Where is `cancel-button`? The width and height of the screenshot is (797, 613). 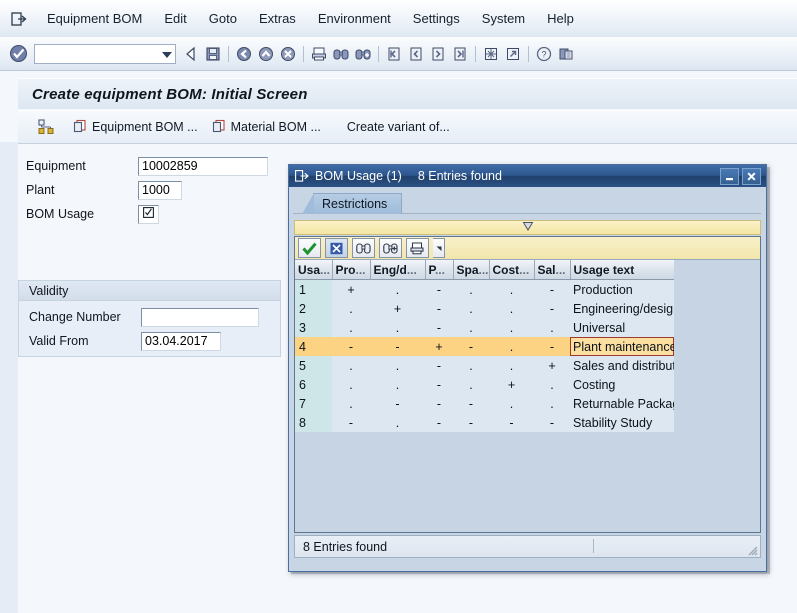 cancel-button is located at coordinates (336, 248).